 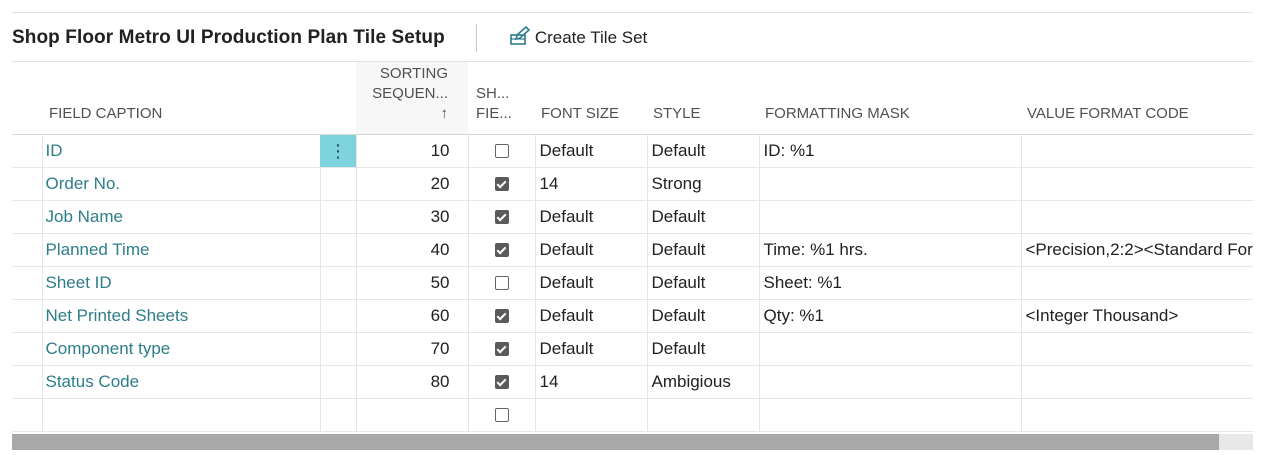 I want to click on style-cell: Strong, so click(x=702, y=184).